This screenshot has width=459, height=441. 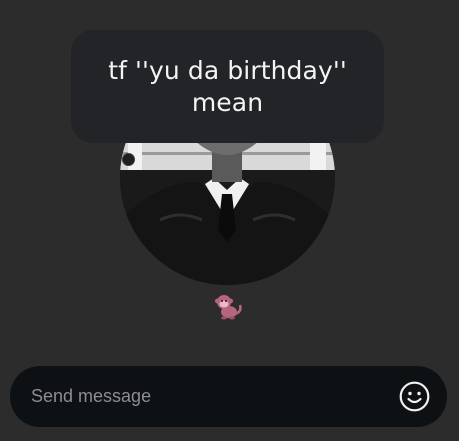 What do you see at coordinates (414, 396) in the screenshot?
I see `smiley-icon` at bounding box center [414, 396].